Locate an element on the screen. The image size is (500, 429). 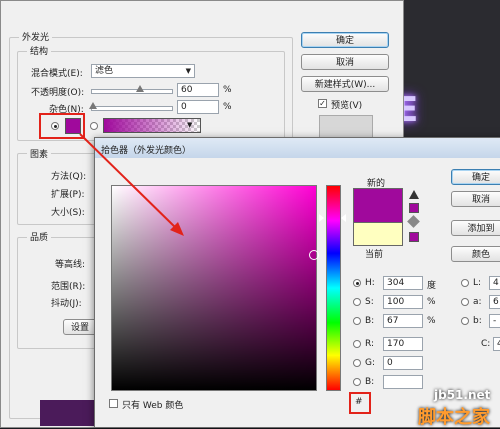
opacity-input: 60 is located at coordinates (198, 90).